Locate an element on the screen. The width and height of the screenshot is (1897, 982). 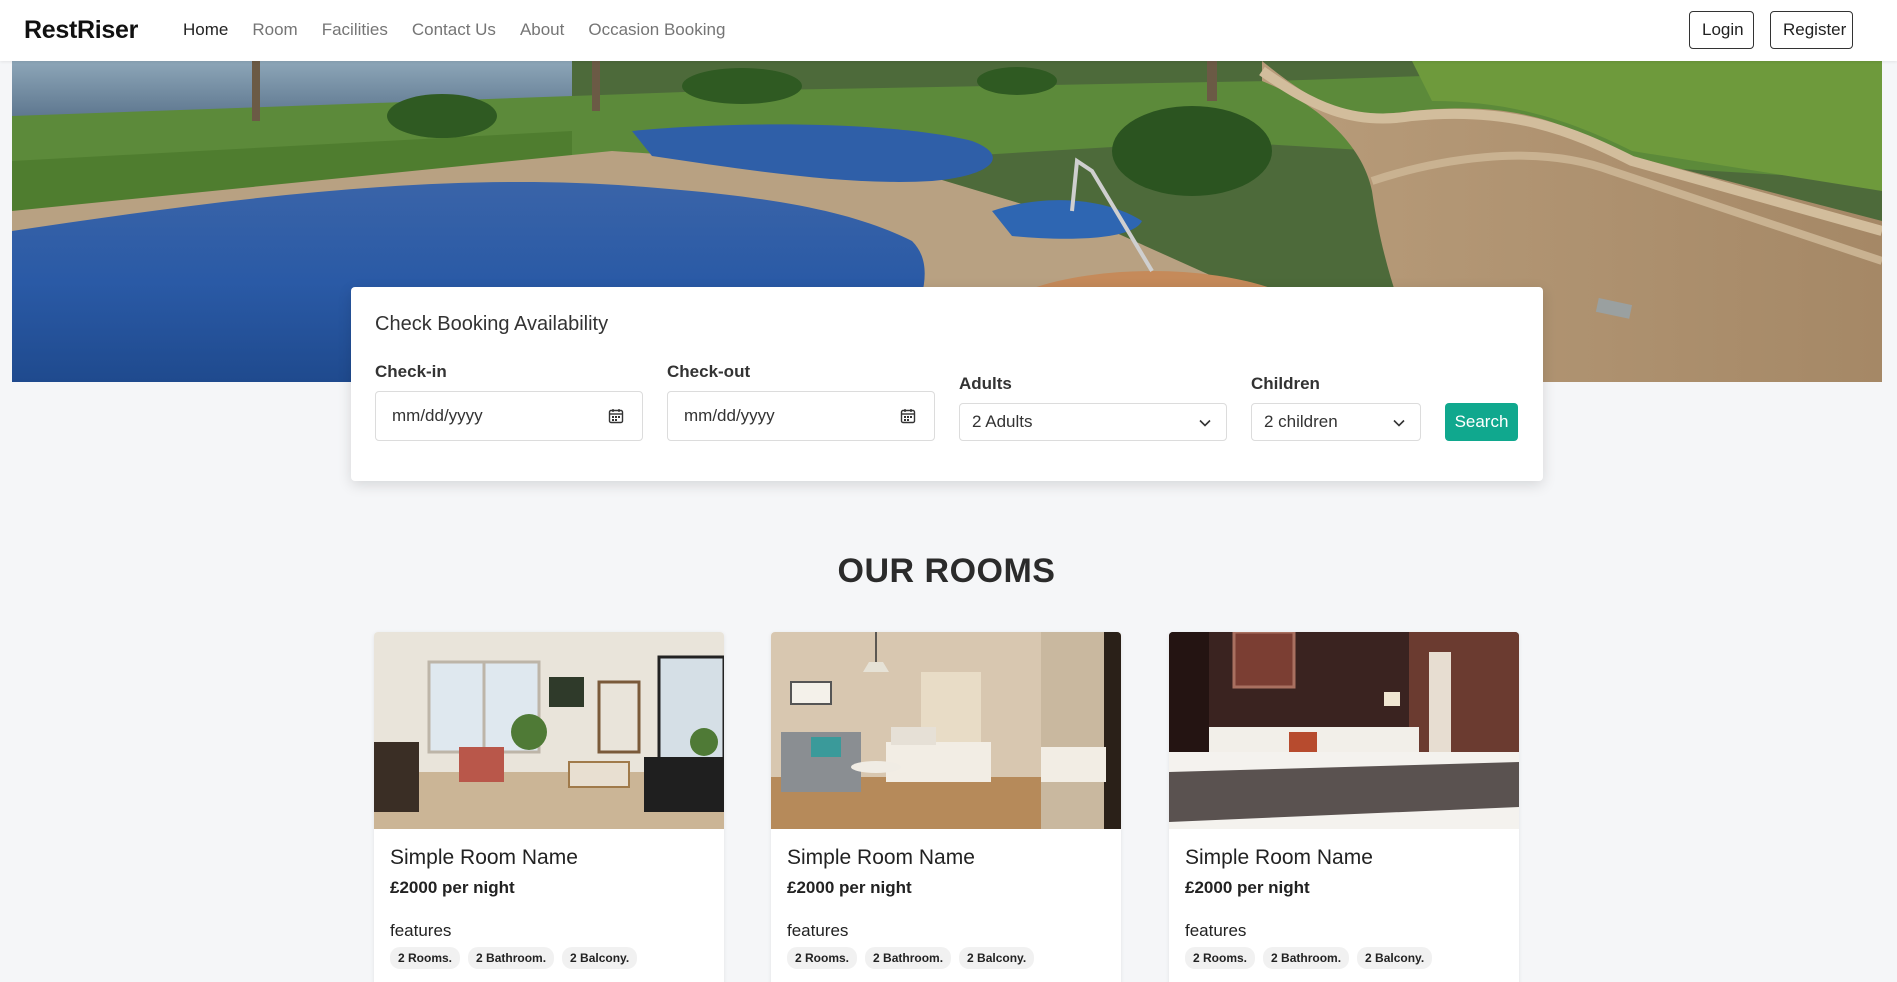
register-button: Register is located at coordinates (1811, 30).